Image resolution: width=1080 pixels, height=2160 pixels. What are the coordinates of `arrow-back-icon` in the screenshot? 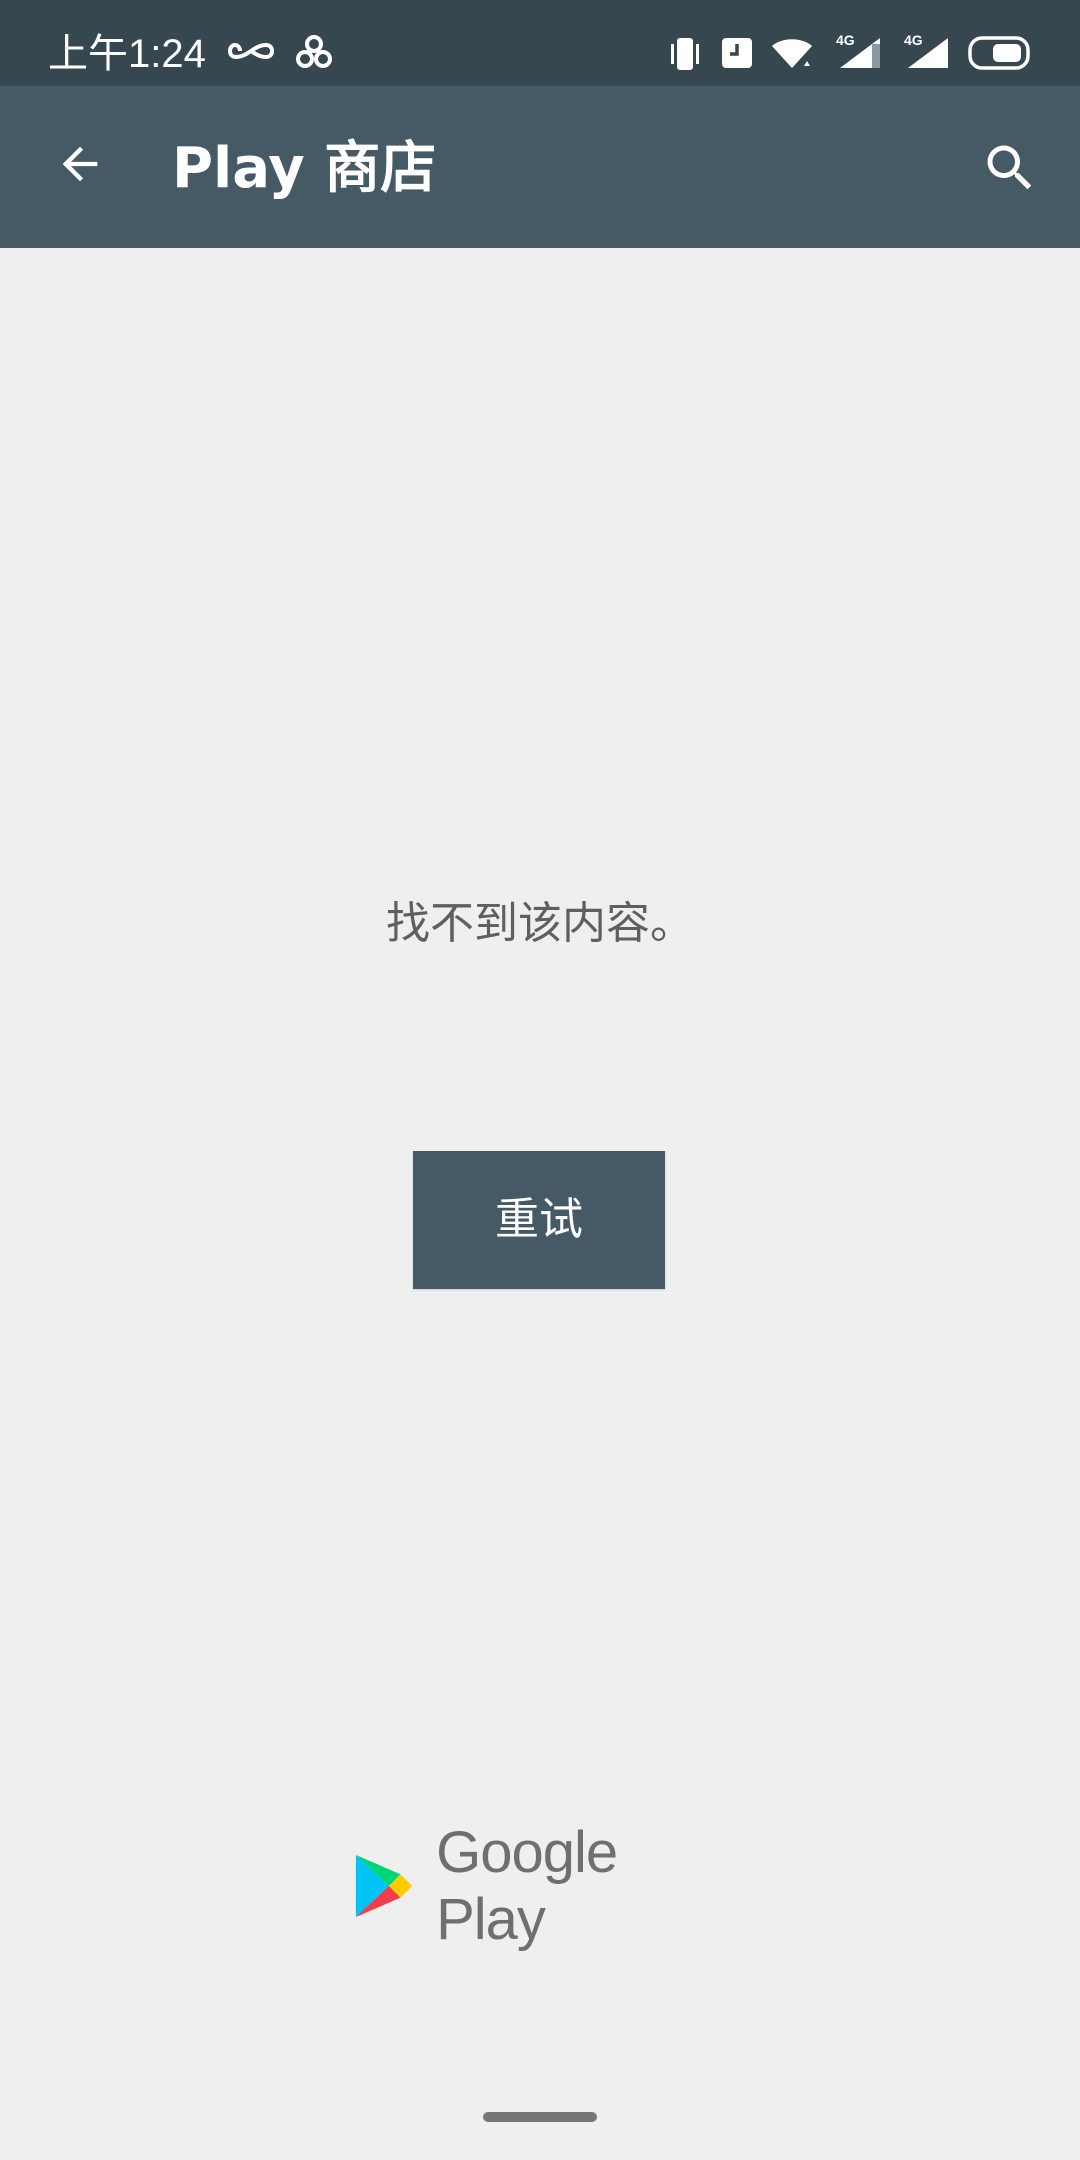 It's located at (80, 164).